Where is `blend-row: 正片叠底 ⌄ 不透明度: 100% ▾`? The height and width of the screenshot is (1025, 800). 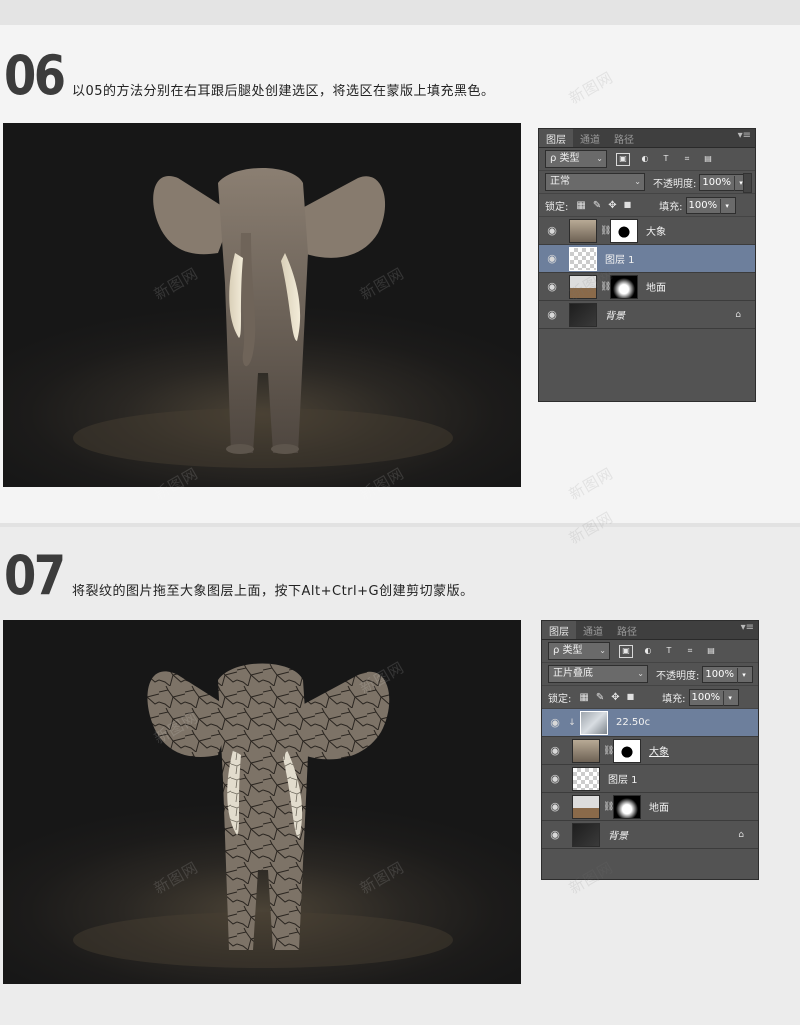 blend-row: 正片叠底 ⌄ 不透明度: 100% ▾ is located at coordinates (650, 674).